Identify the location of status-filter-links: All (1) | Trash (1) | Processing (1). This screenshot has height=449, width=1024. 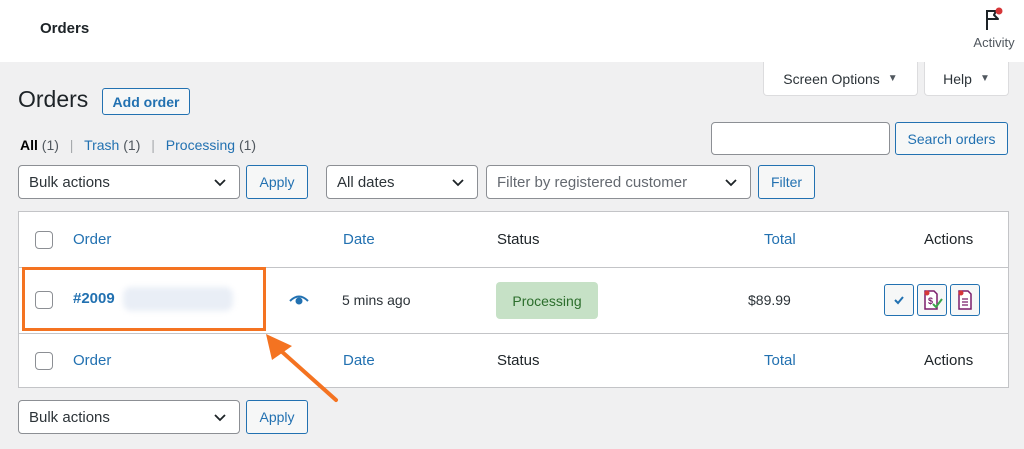
(138, 145).